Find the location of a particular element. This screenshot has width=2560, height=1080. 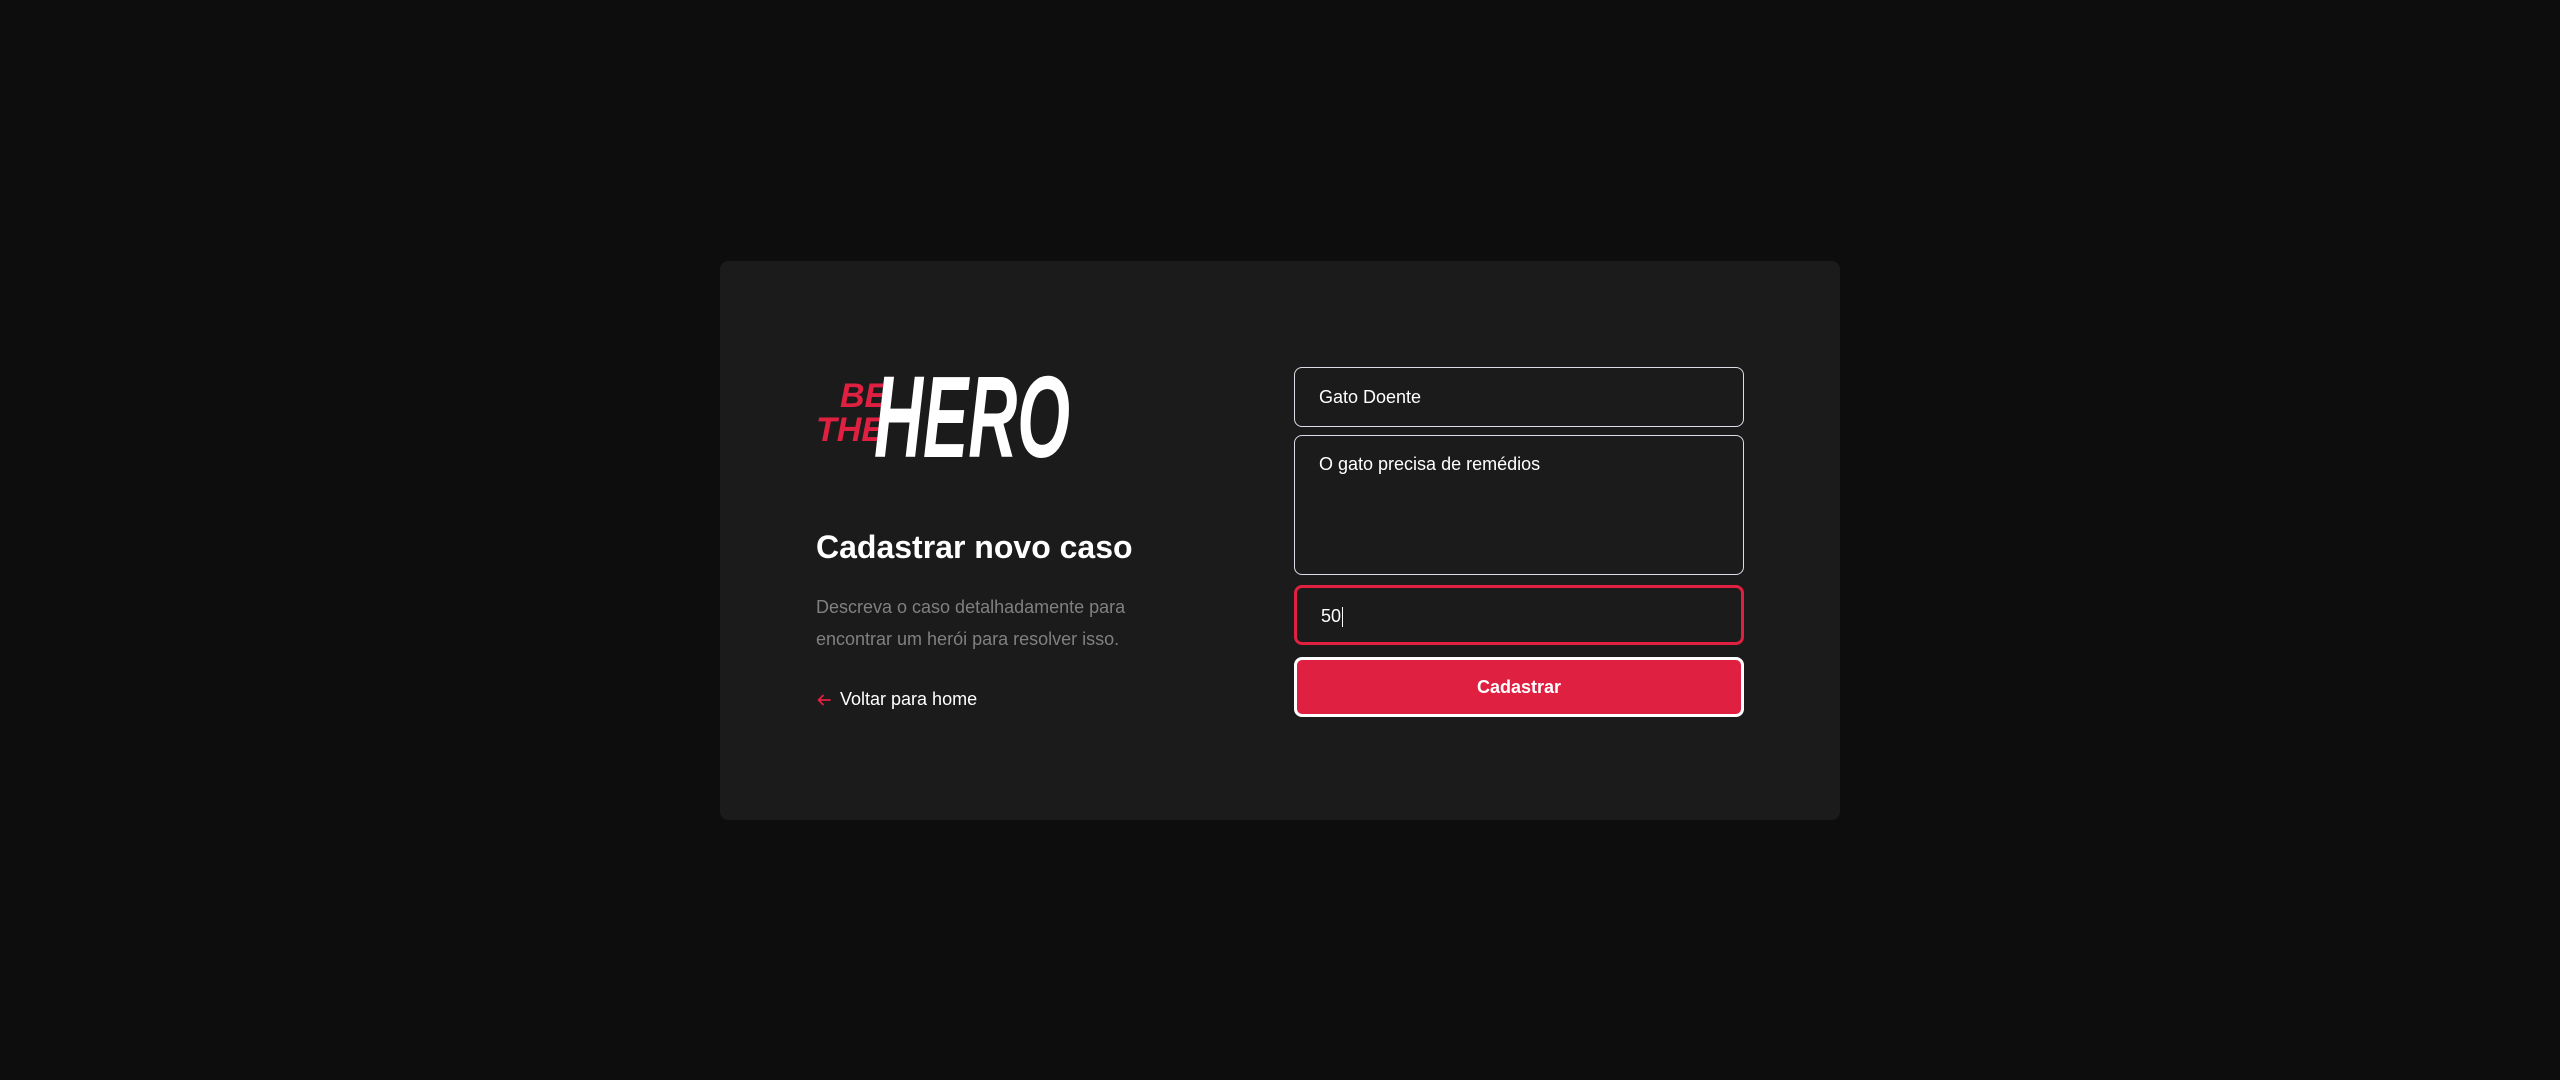

case-title-value: Gato Doente is located at coordinates (1370, 397).